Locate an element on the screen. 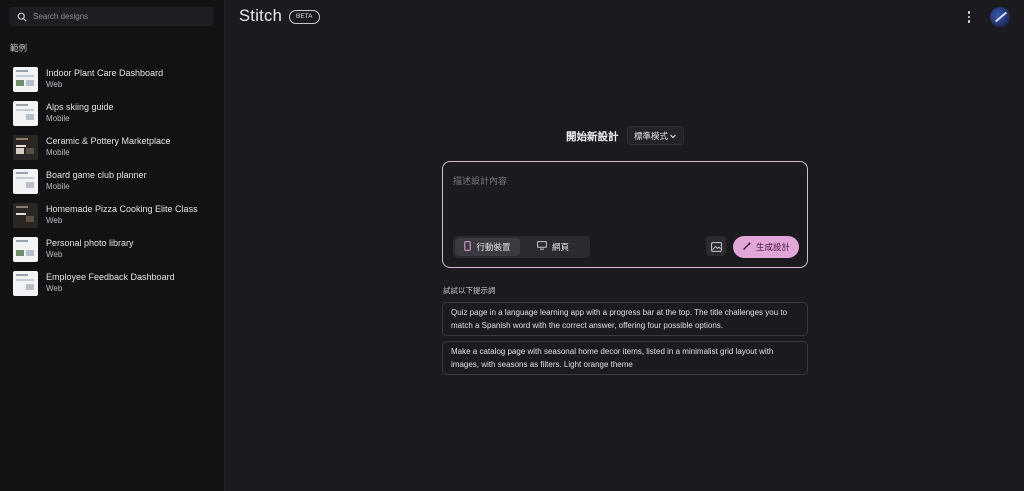  project-item-board-game-planner: Board game club planner Mobile is located at coordinates (115, 181).